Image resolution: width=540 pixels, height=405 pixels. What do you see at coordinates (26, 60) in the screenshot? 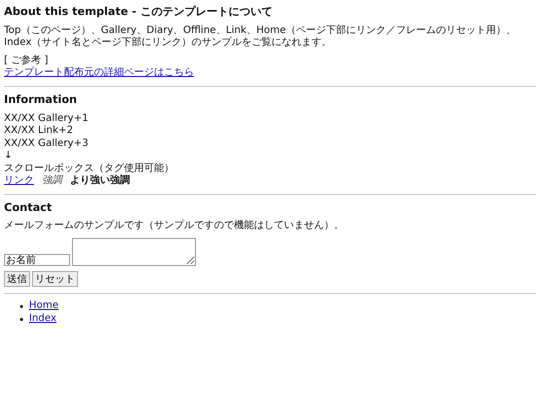
I see `note-label: [ ご参考 ]` at bounding box center [26, 60].